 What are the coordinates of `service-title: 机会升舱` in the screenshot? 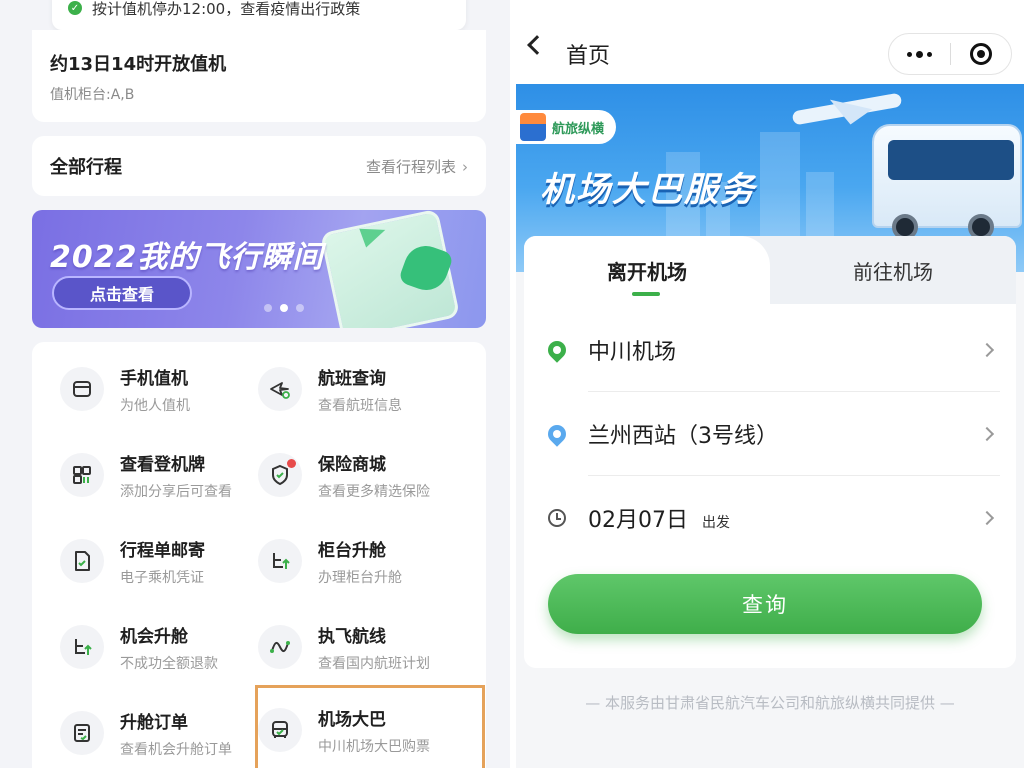 It's located at (154, 636).